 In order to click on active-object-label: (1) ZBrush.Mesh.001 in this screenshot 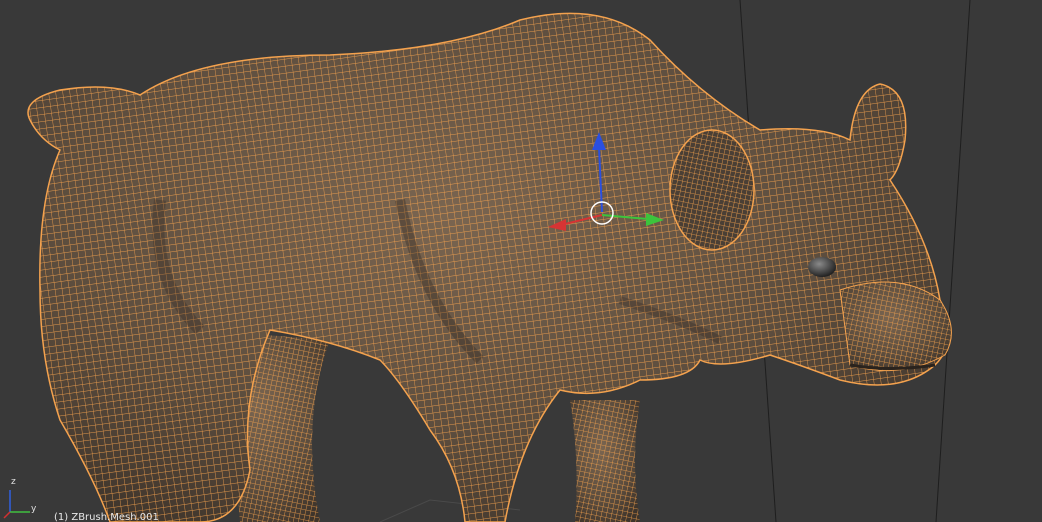, I will do `click(106, 517)`.